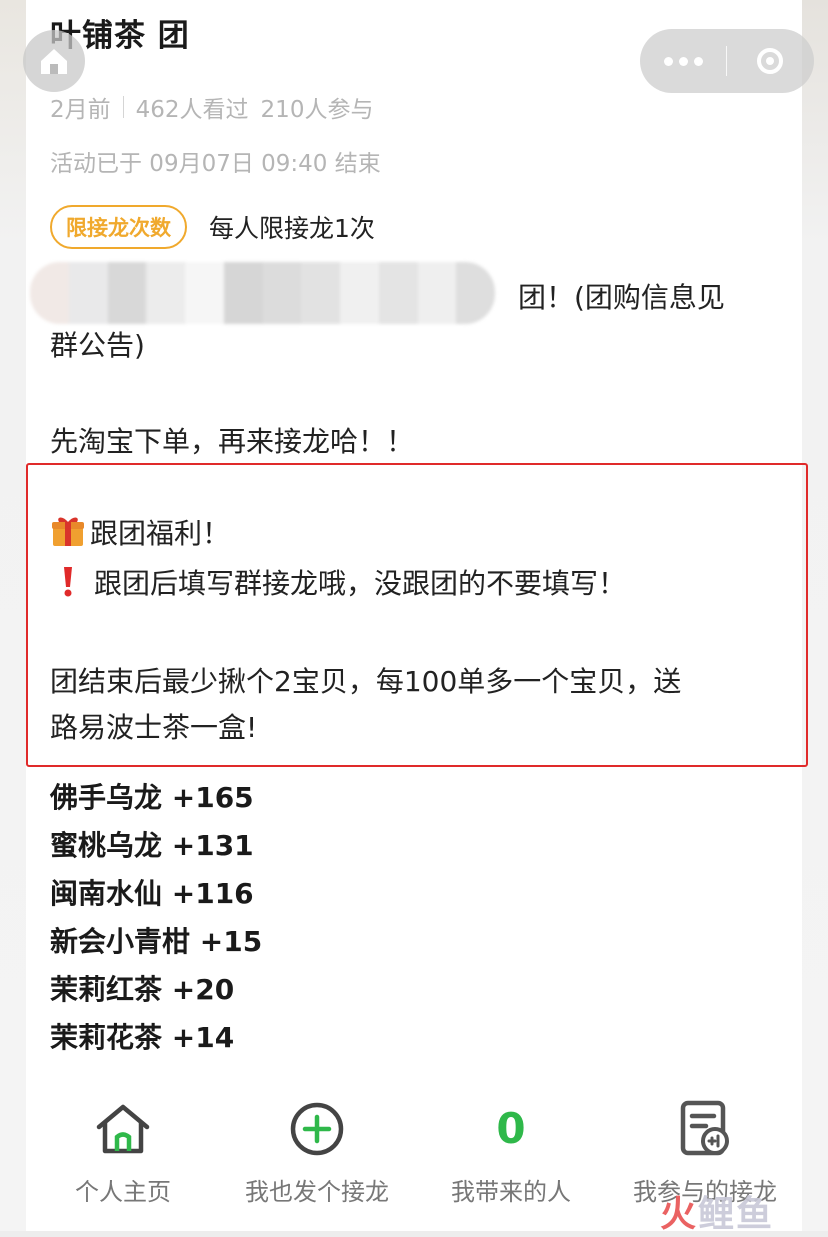 The width and height of the screenshot is (828, 1237). I want to click on nav-personal-home: 个人主页, so click(123, 1160).